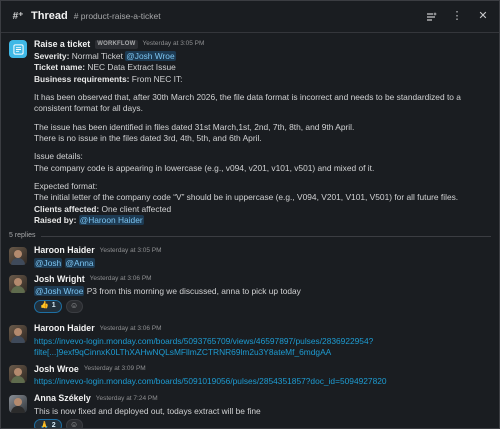 The height and width of the screenshot is (429, 500). I want to click on author-name: Anna Székely, so click(62, 399).